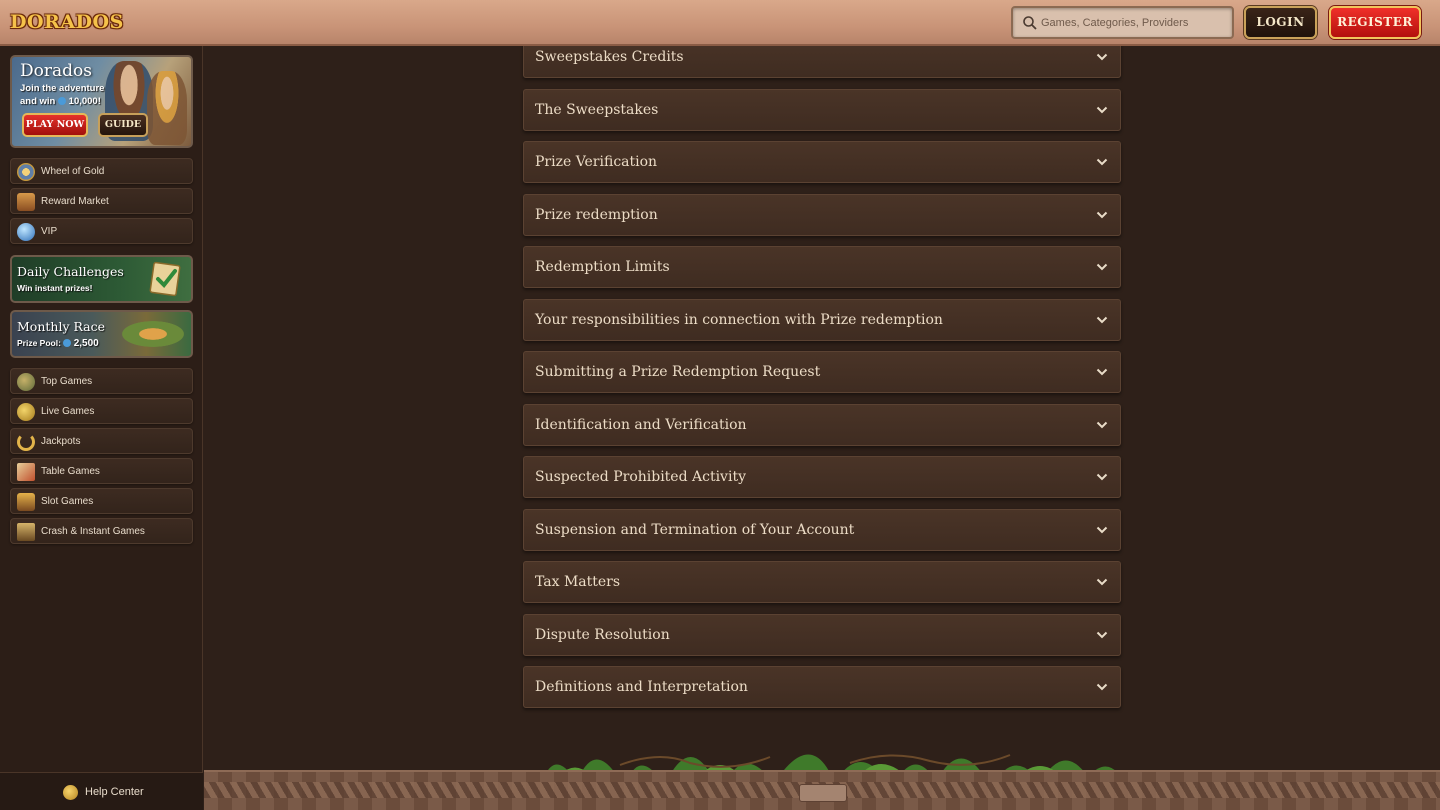 Image resolution: width=1440 pixels, height=810 pixels. Describe the element at coordinates (641, 425) in the screenshot. I see `accordion-item-label: Identification and Verification` at that location.